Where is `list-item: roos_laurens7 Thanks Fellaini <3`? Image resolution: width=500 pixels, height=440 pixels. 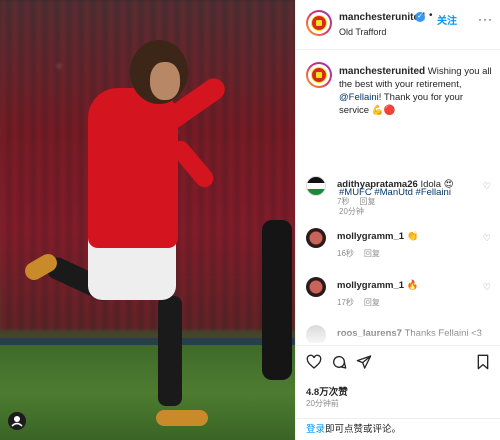
list-item: roos_laurens7 Thanks Fellaini <3 is located at coordinates (398, 334).